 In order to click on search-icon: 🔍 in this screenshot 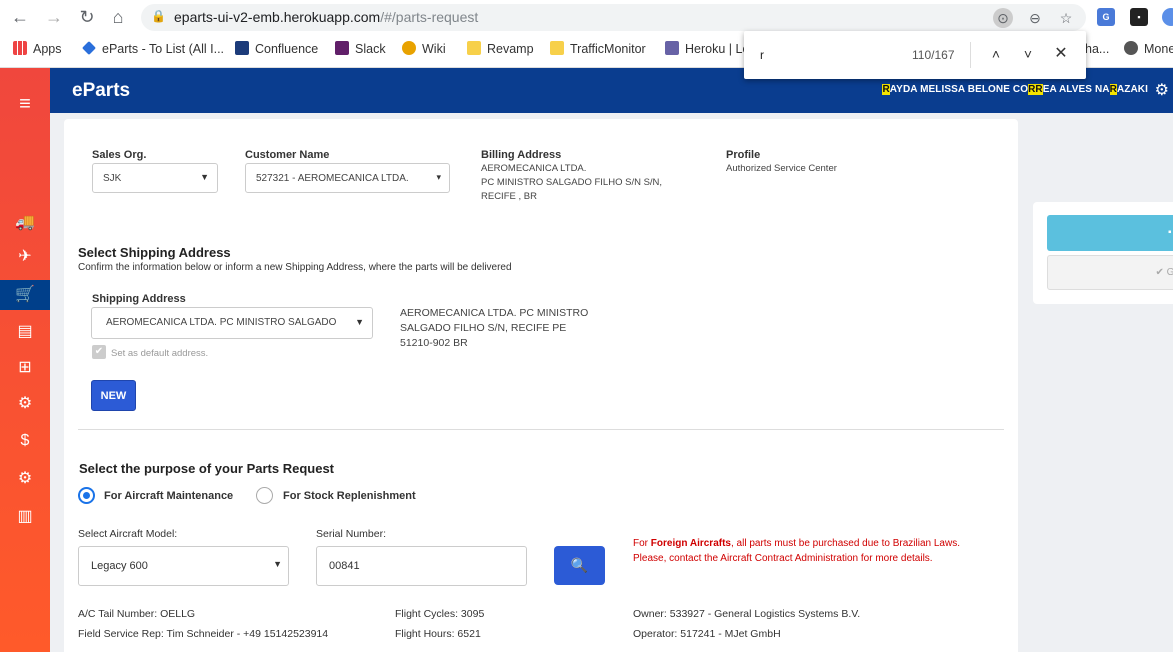, I will do `click(579, 565)`.